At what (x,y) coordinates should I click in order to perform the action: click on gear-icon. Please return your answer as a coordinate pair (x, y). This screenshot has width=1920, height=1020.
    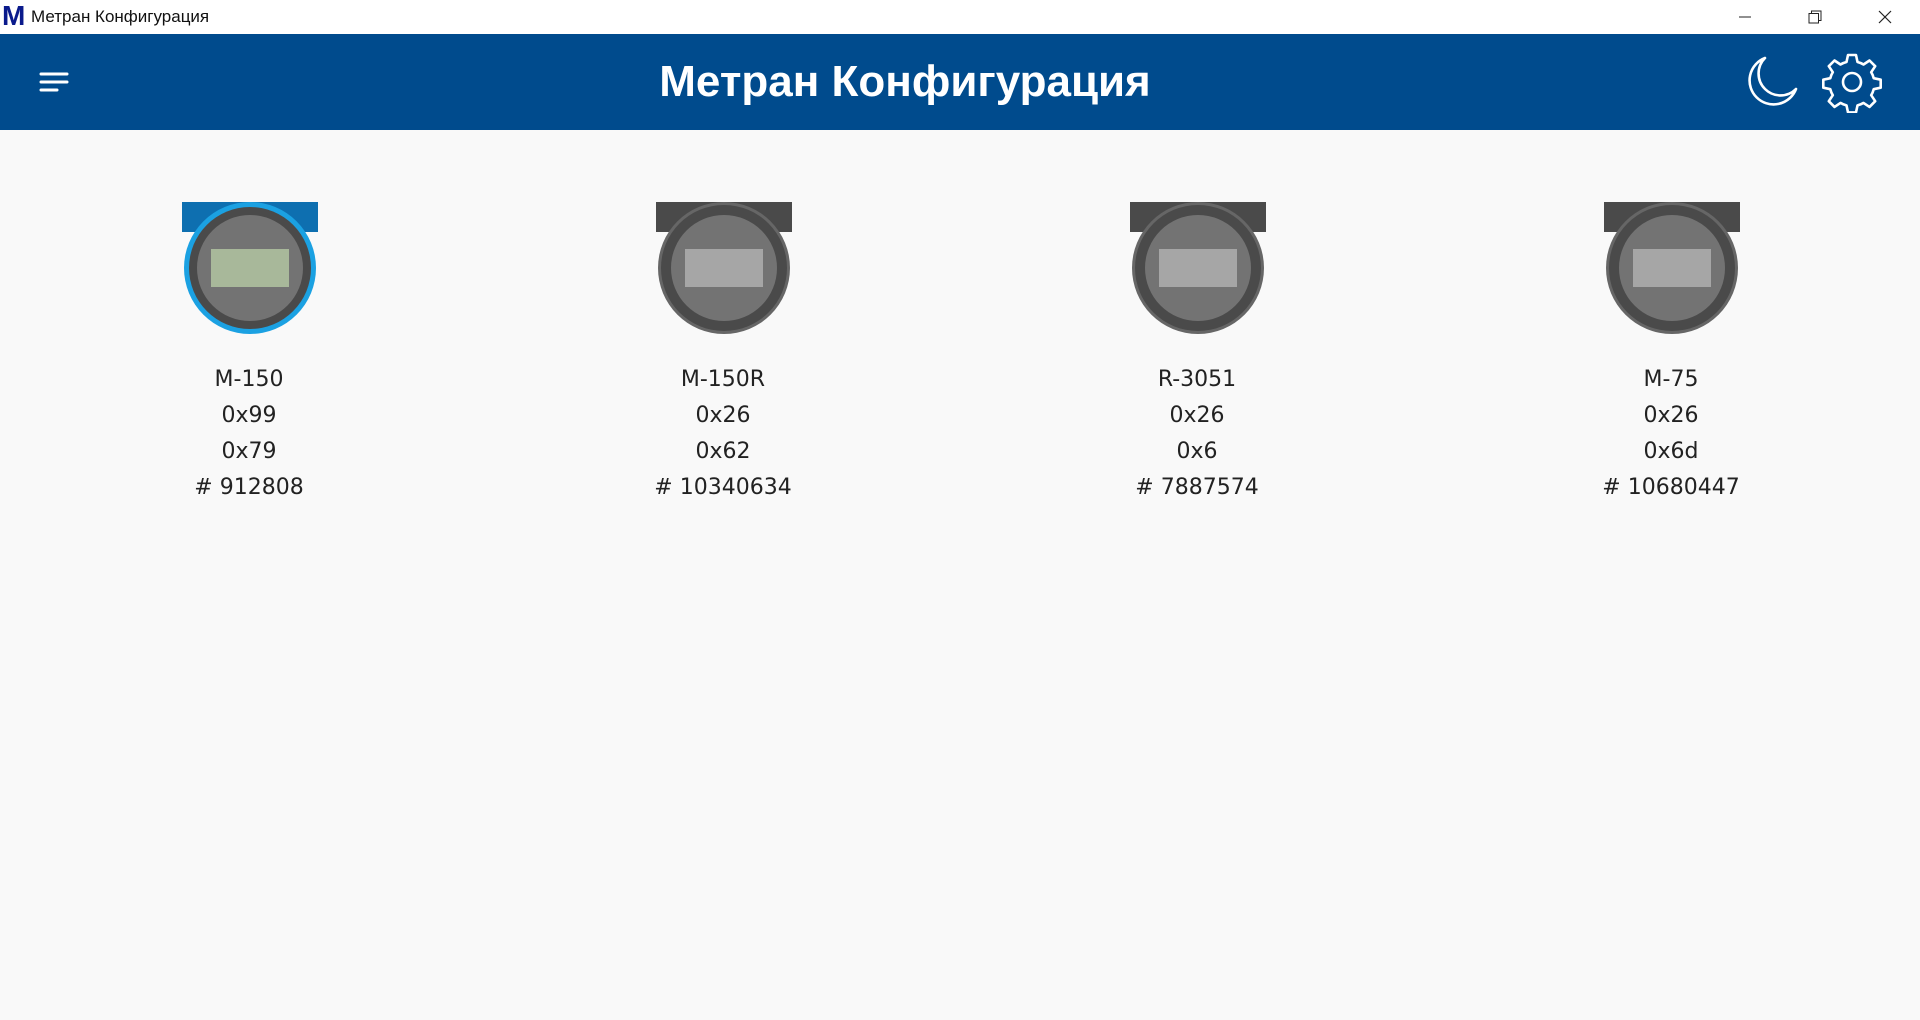
    Looking at the image, I should click on (1852, 83).